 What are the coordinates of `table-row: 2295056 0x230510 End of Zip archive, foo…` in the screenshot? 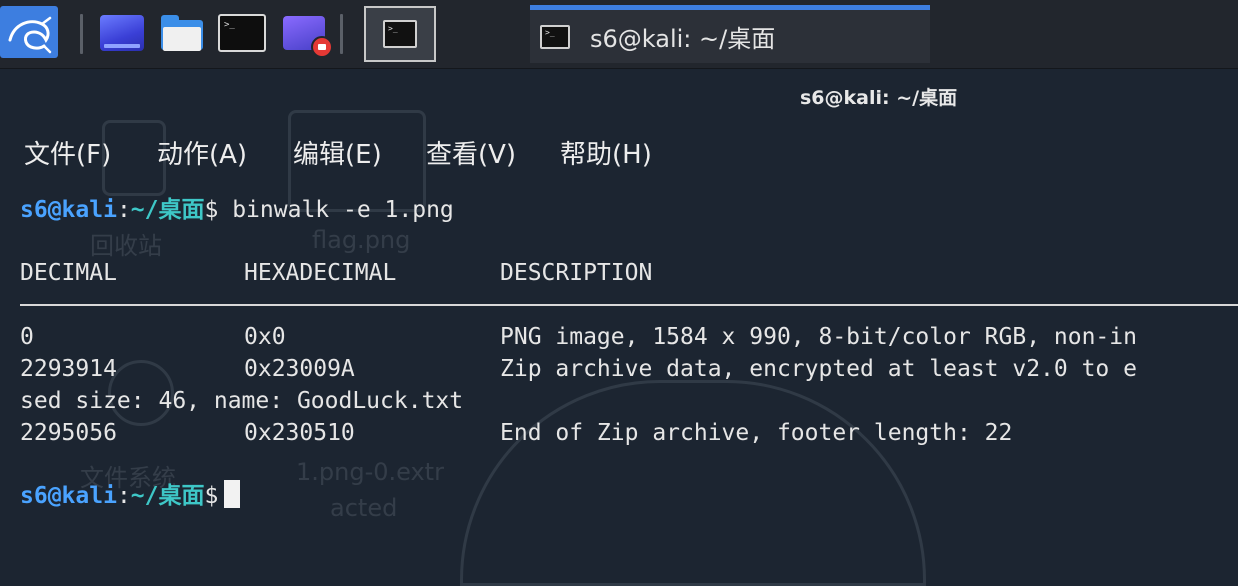 It's located at (629, 433).